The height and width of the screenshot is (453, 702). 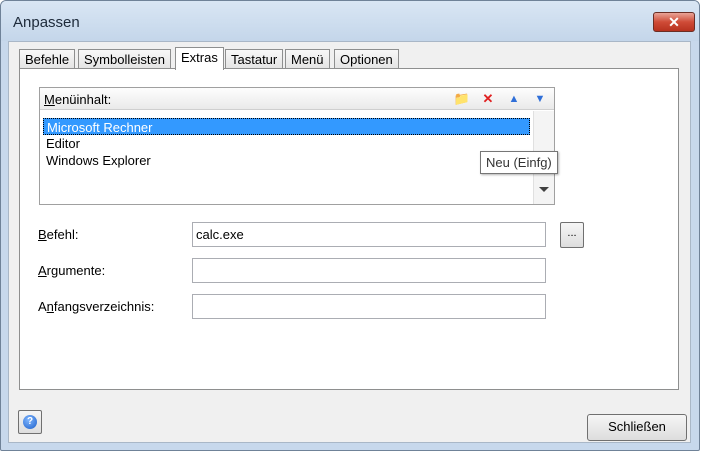 What do you see at coordinates (369, 234) in the screenshot?
I see `befehl-field` at bounding box center [369, 234].